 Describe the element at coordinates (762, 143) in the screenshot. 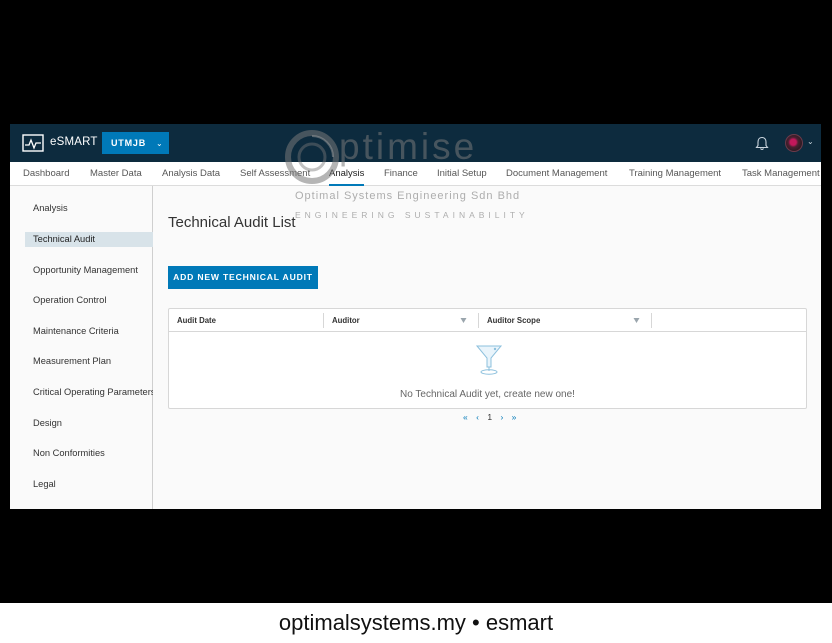

I see `bell-icon` at that location.